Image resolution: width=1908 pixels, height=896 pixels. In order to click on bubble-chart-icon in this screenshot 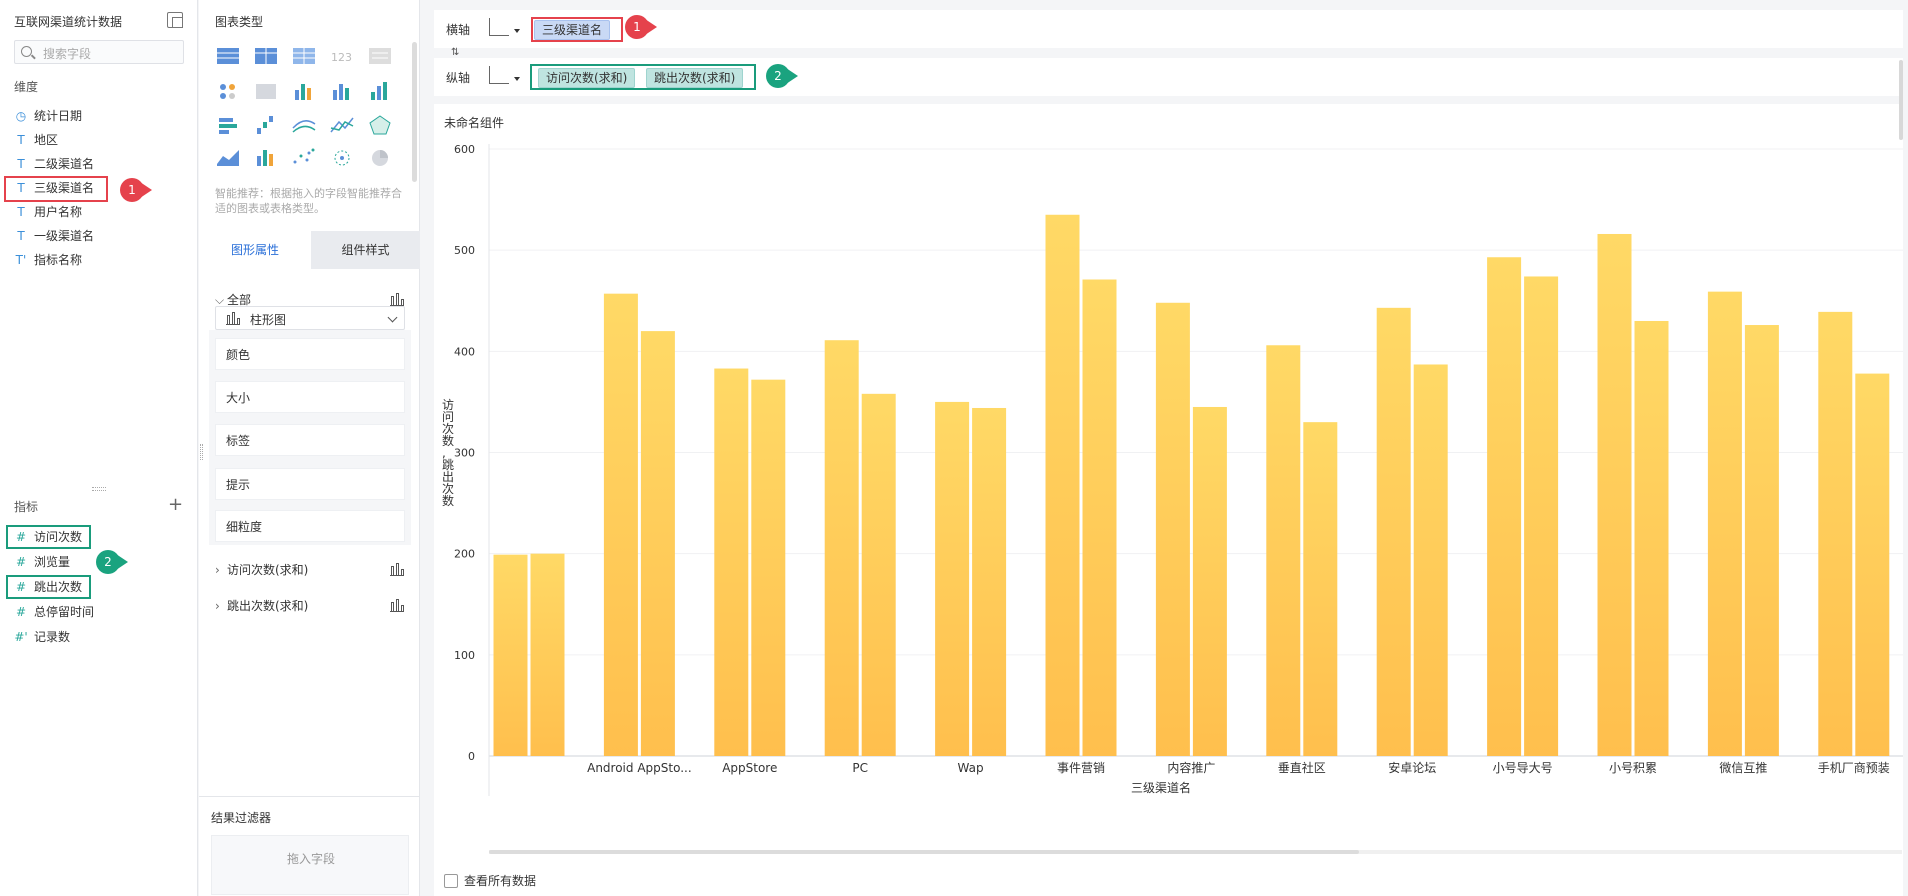, I will do `click(342, 158)`.